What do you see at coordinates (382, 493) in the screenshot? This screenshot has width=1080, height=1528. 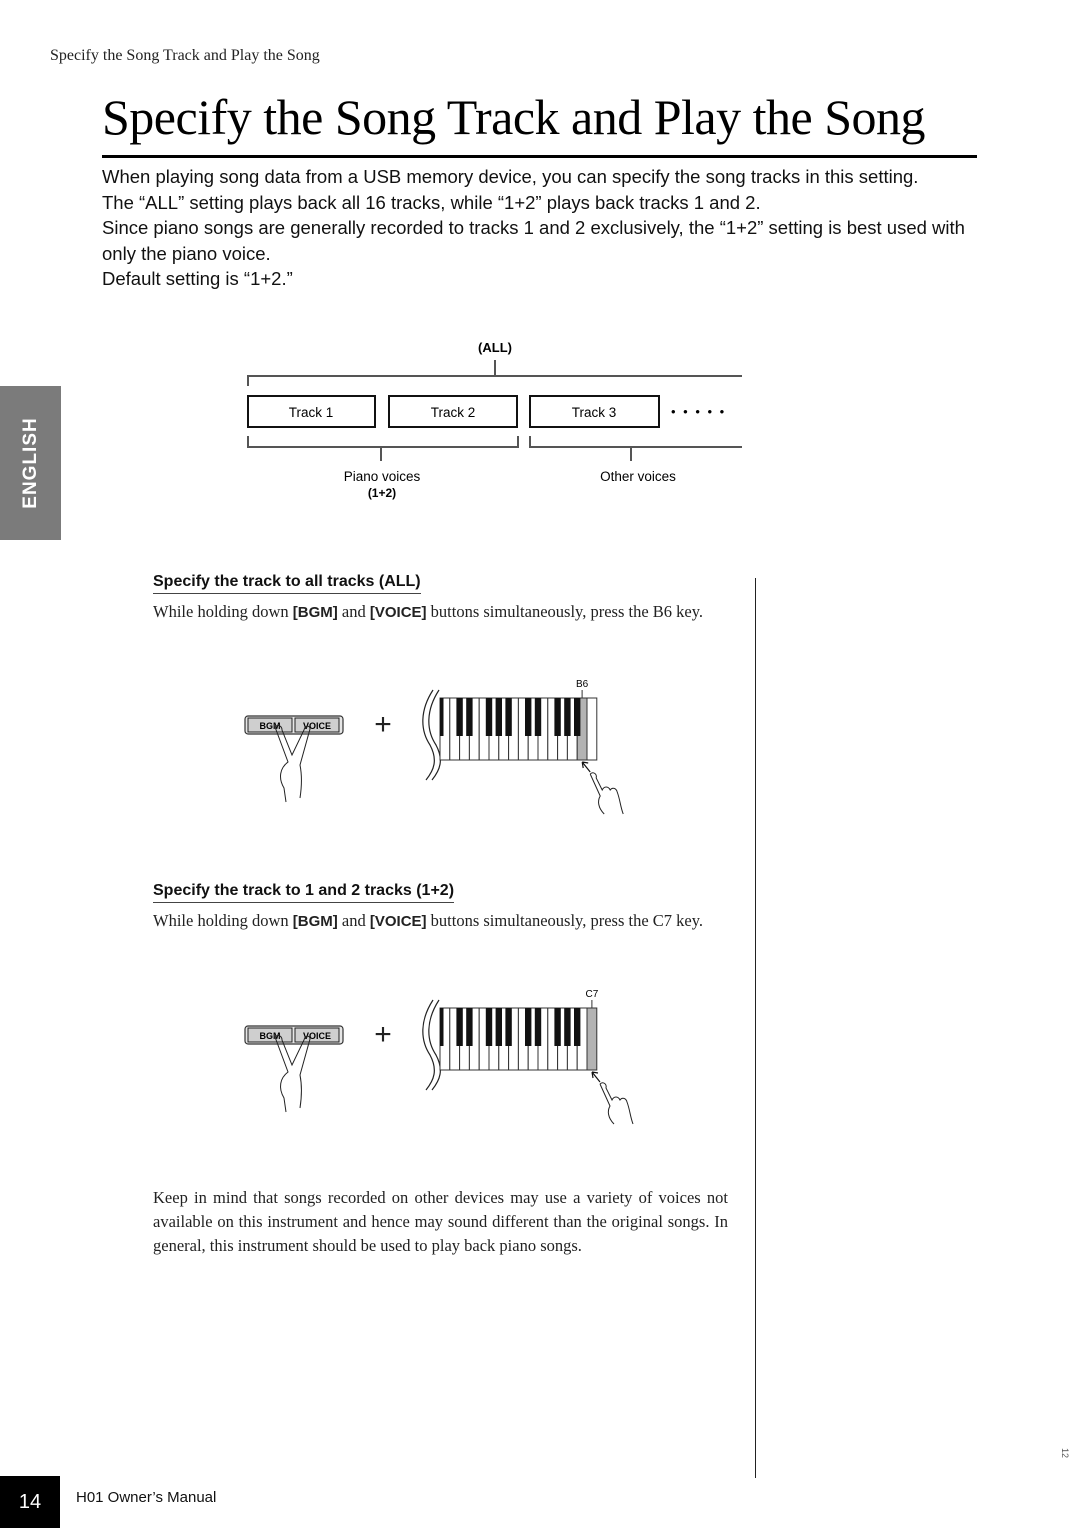 I see `piano-setting-label: (1+2)` at bounding box center [382, 493].